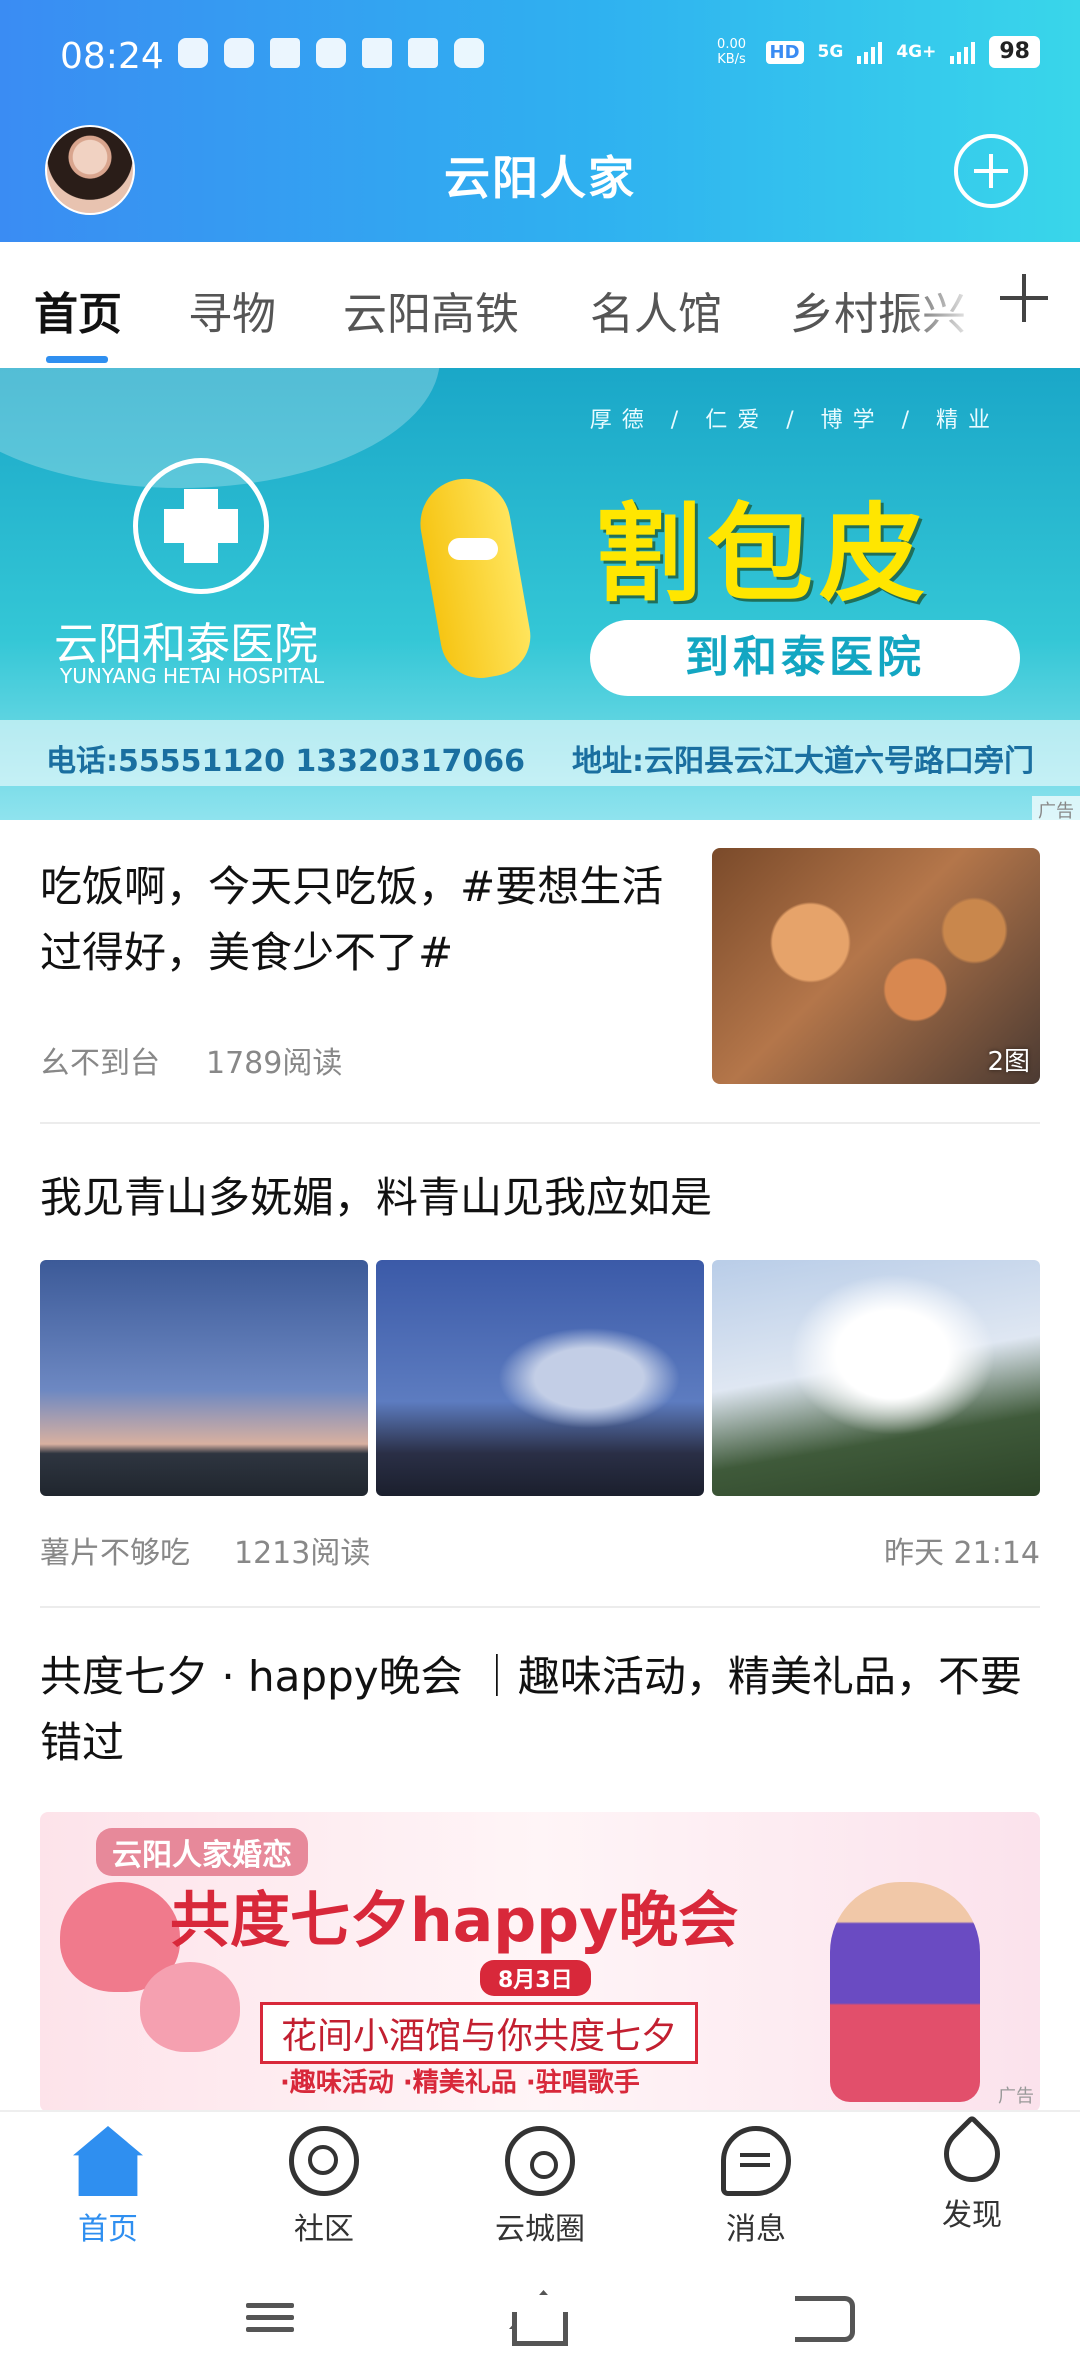 This screenshot has height=2376, width=1080. Describe the element at coordinates (794, 420) in the screenshot. I see `ad-slogan: 厚德 / 仁爱 / 博学 / 精业` at that location.